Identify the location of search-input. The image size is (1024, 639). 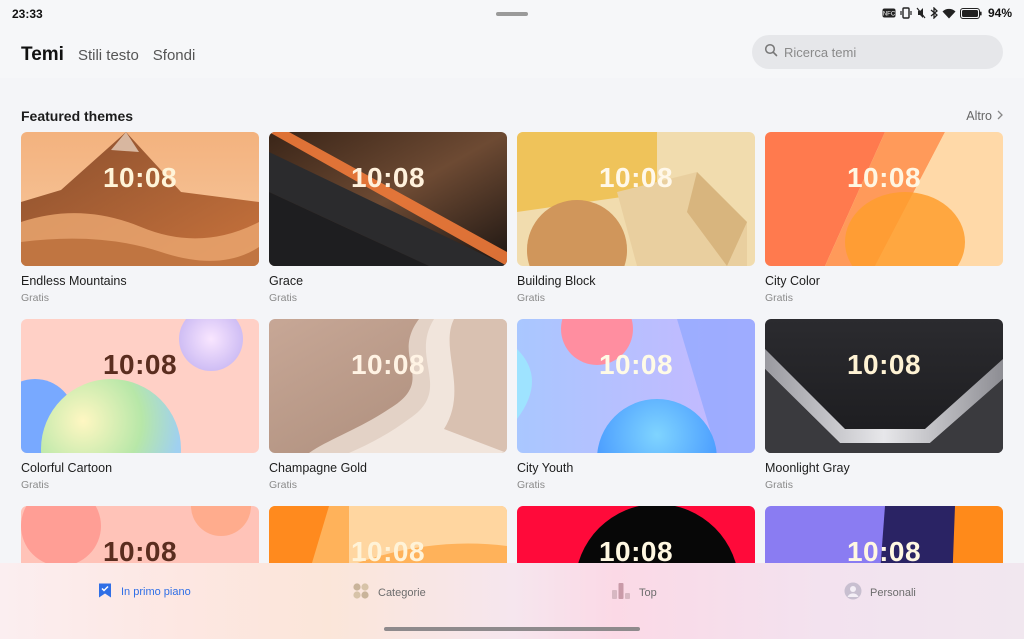
(884, 52).